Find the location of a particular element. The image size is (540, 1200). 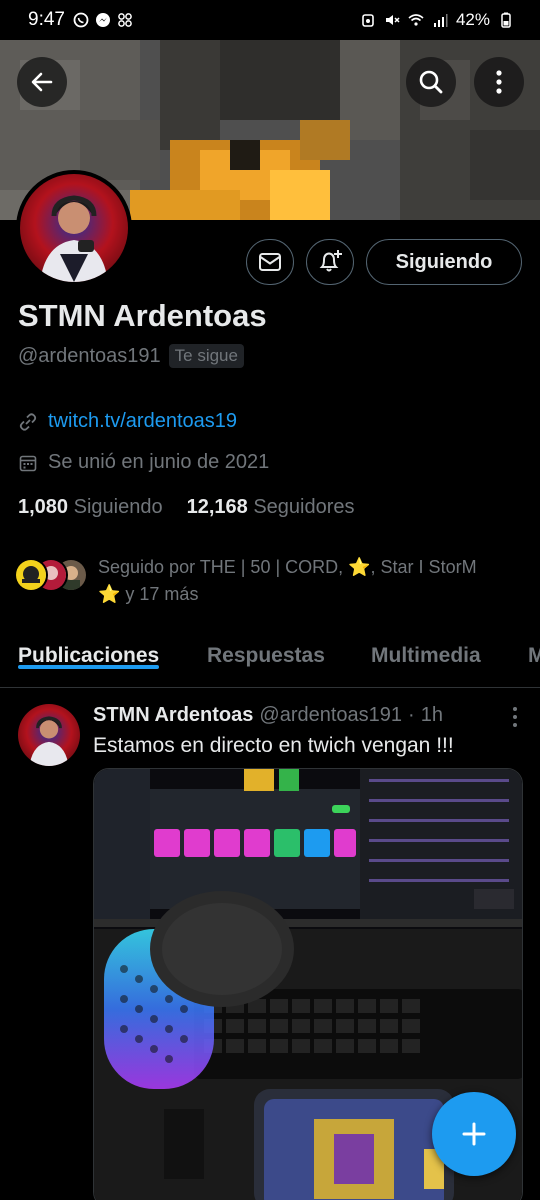

post-header: STMN Ardentoas @ardentoas191 · 1h is located at coordinates (268, 715).